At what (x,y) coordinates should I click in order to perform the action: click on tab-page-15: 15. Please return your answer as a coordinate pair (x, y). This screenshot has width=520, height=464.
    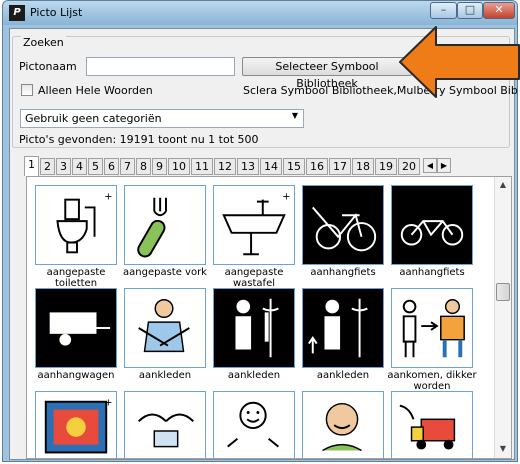
    Looking at the image, I should click on (294, 166).